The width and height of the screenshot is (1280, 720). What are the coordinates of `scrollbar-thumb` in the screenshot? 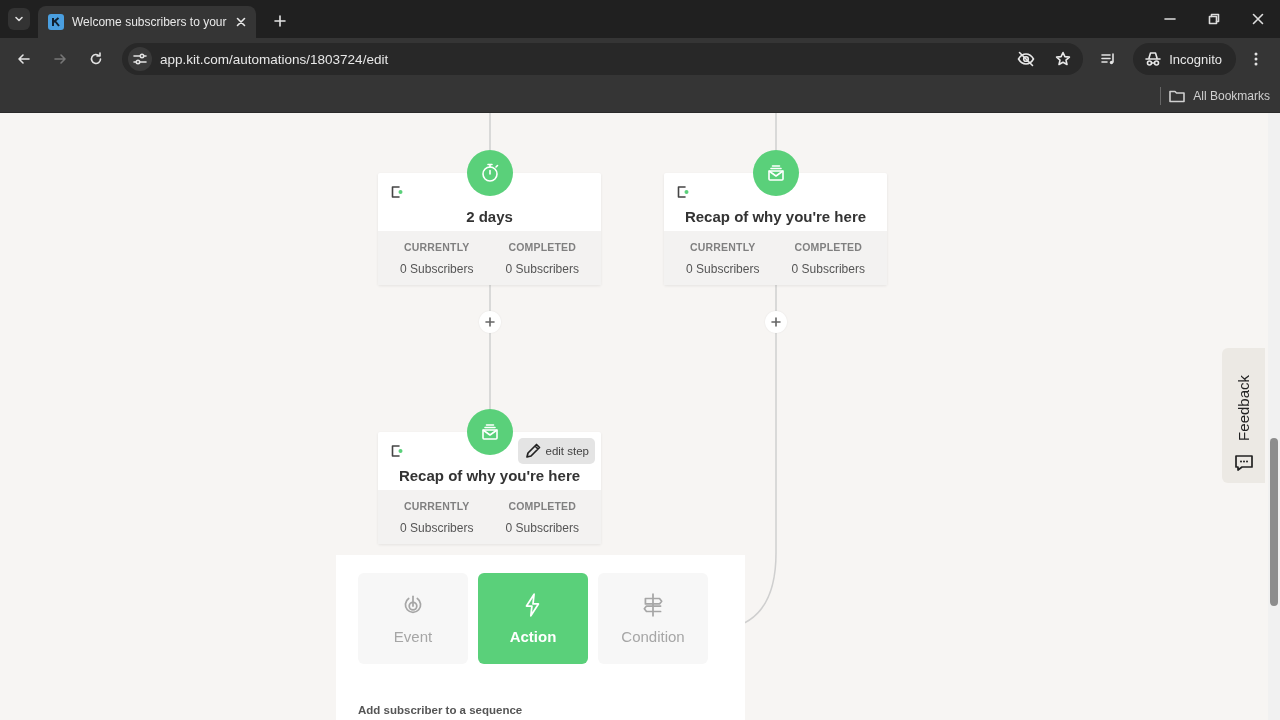 It's located at (1274, 522).